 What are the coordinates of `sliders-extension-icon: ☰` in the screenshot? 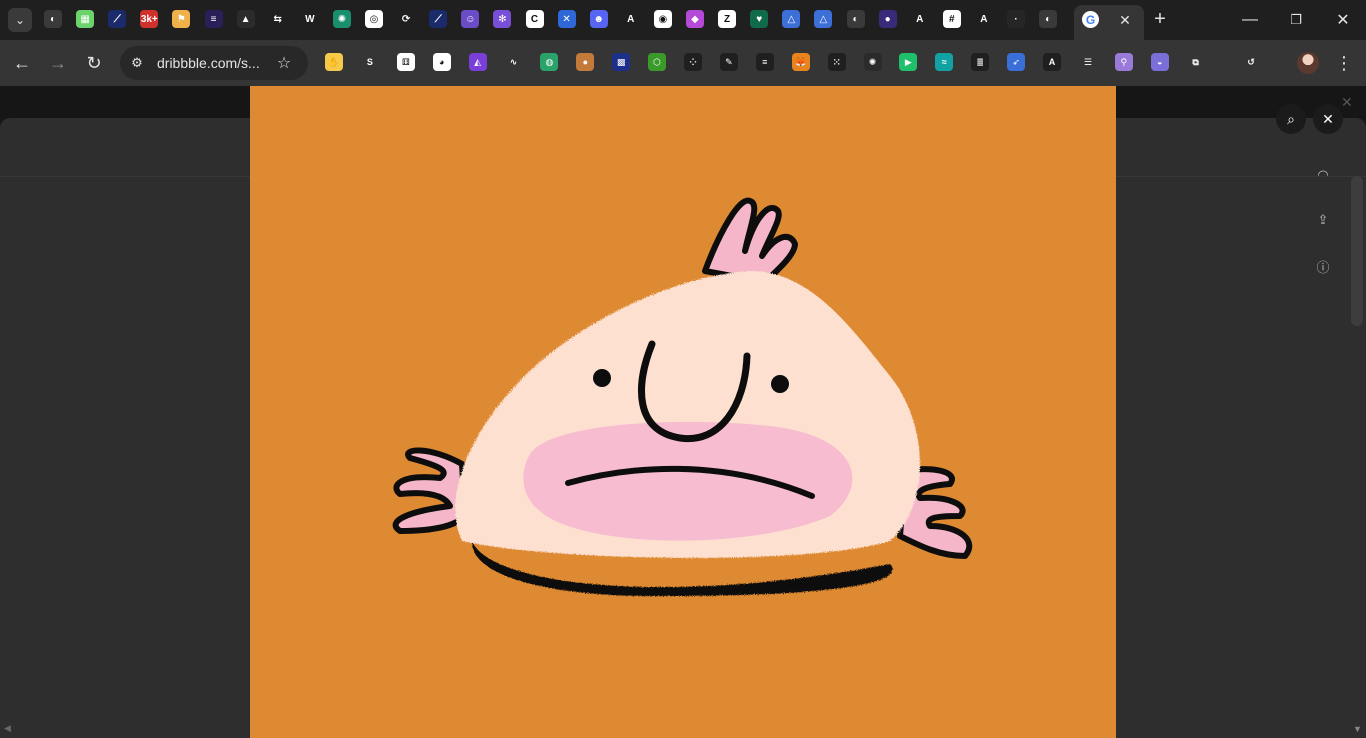 It's located at (1087, 62).